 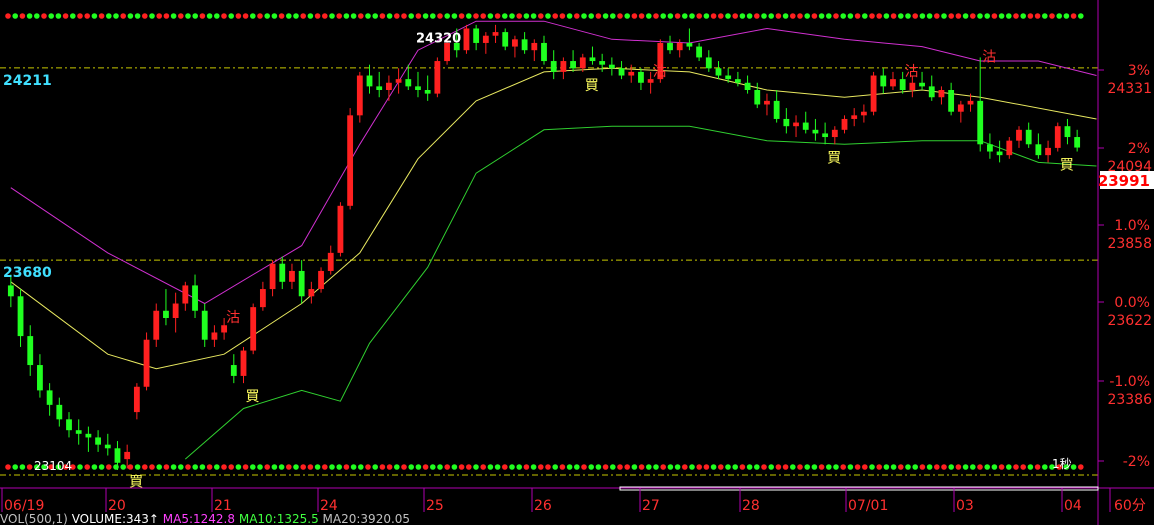 I want to click on pct-tick-label: 3%, so click(x=1139, y=71).